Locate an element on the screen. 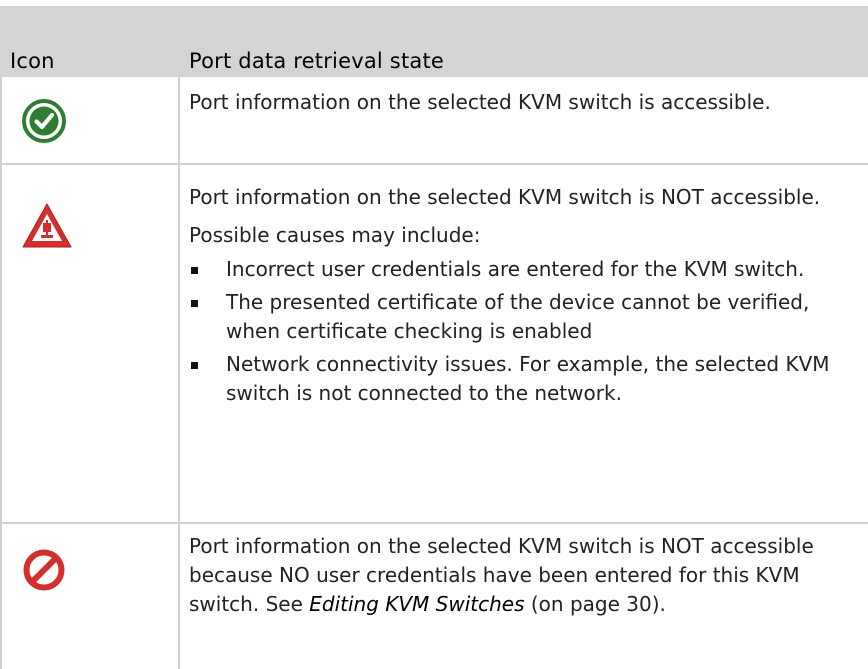 This screenshot has width=868, height=669. editing-kvm-switches-link: Editing KVM Switches is located at coordinates (416, 604).